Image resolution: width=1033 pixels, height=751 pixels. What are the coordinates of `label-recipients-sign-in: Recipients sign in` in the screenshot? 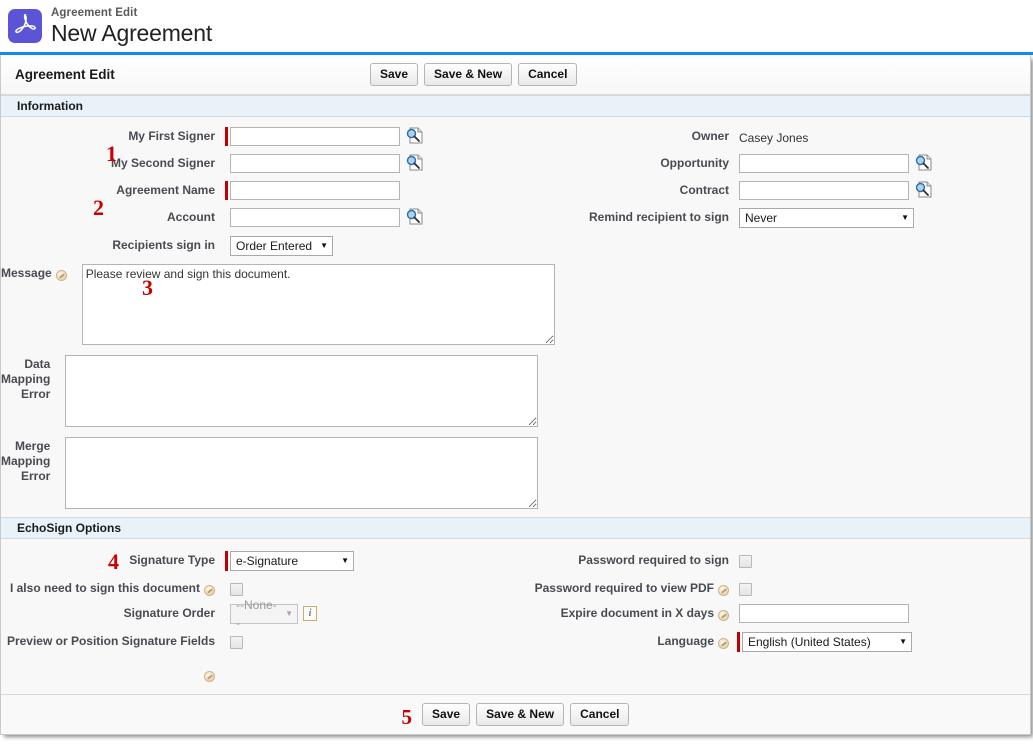 It's located at (163, 245).